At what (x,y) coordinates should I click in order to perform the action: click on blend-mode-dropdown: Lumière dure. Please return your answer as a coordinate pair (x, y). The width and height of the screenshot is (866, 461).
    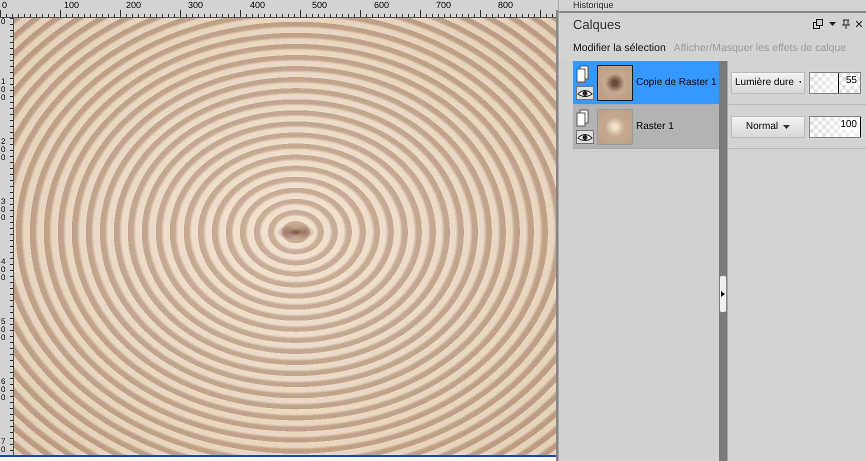
    Looking at the image, I should click on (768, 83).